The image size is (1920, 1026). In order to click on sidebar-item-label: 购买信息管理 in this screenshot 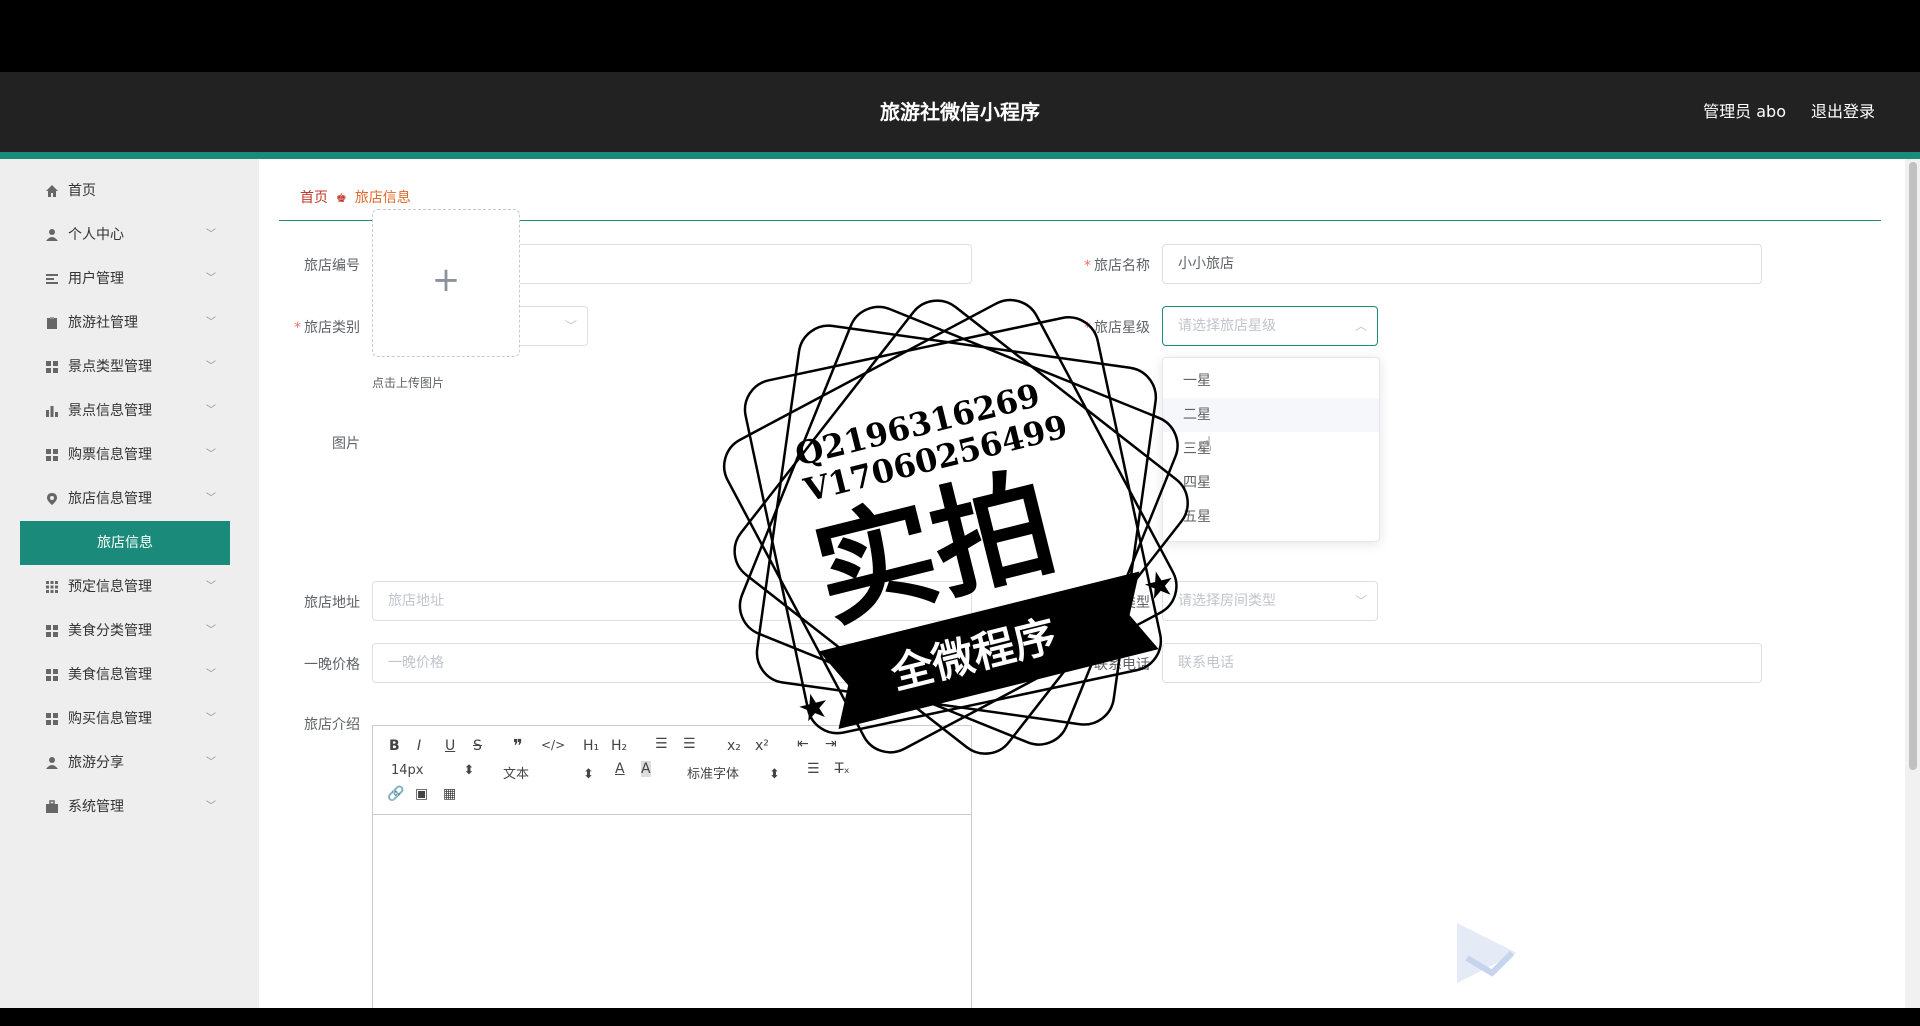, I will do `click(110, 719)`.